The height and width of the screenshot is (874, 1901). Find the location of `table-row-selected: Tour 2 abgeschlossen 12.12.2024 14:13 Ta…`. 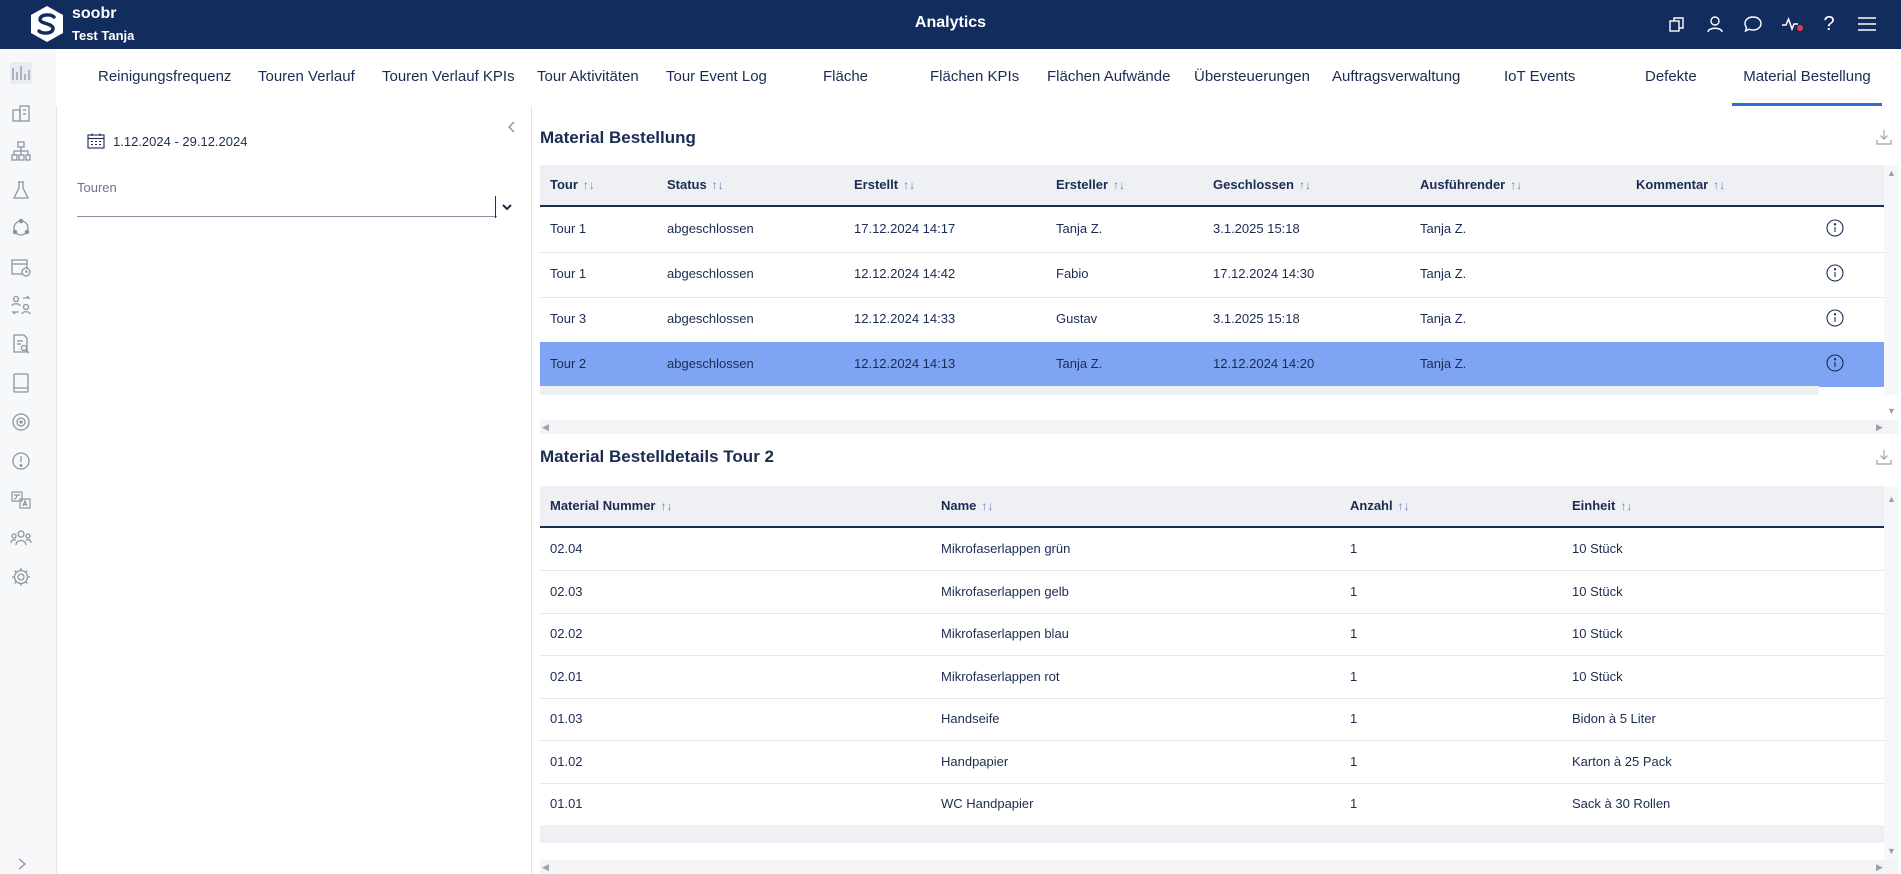

table-row-selected: Tour 2 abgeschlossen 12.12.2024 14:13 Ta… is located at coordinates (1212, 364).